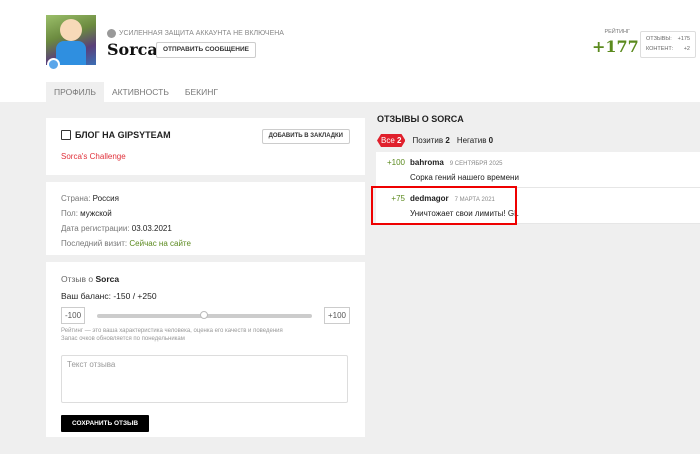 The image size is (700, 454). Describe the element at coordinates (109, 296) in the screenshot. I see `balance: Ваш баланс: -150 / +250` at that location.